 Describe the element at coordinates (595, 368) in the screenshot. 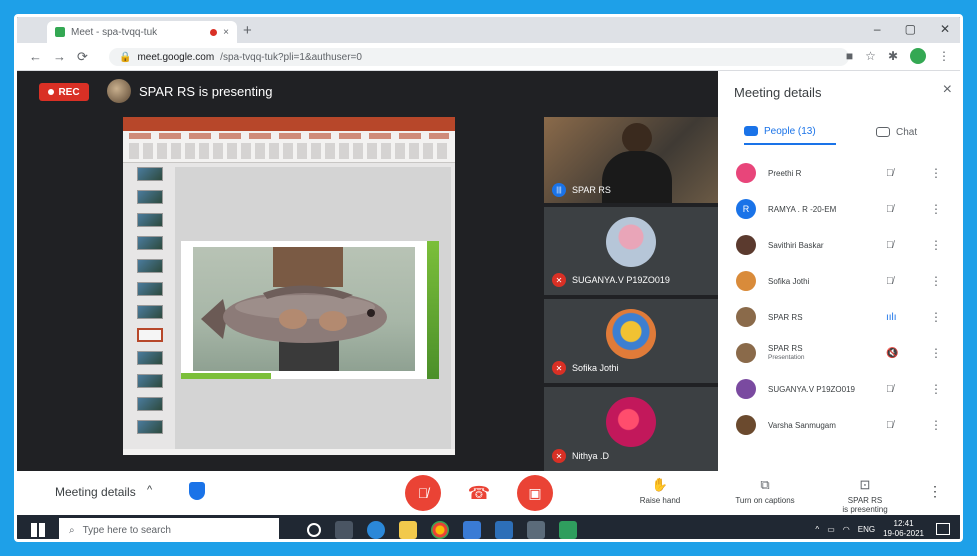

I see `tile-name: Sofika Jothi` at that location.